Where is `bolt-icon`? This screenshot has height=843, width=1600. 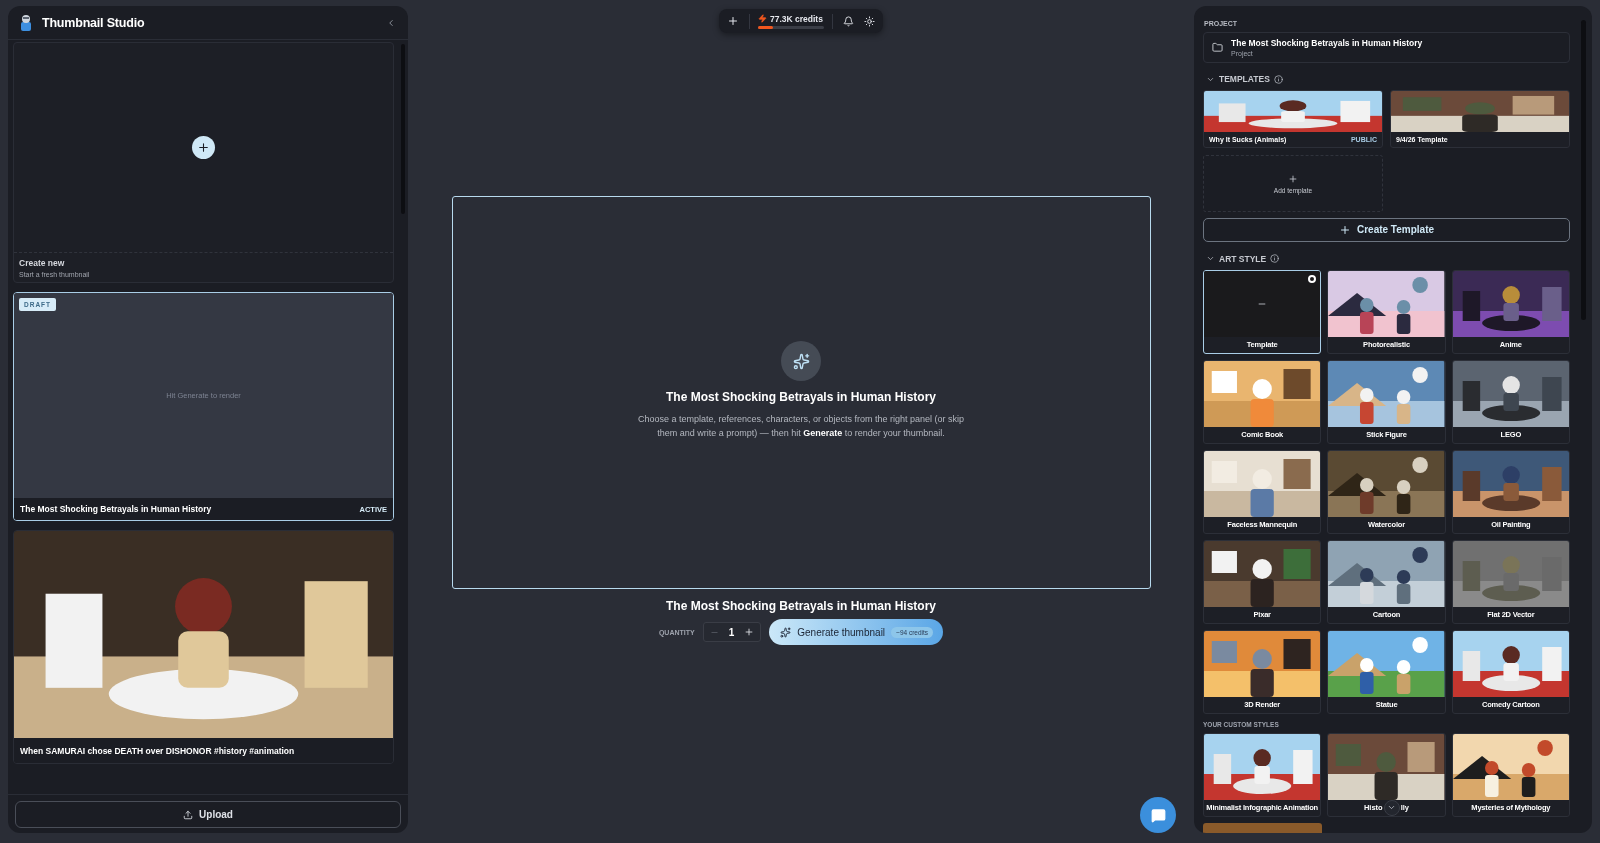
bolt-icon is located at coordinates (762, 18).